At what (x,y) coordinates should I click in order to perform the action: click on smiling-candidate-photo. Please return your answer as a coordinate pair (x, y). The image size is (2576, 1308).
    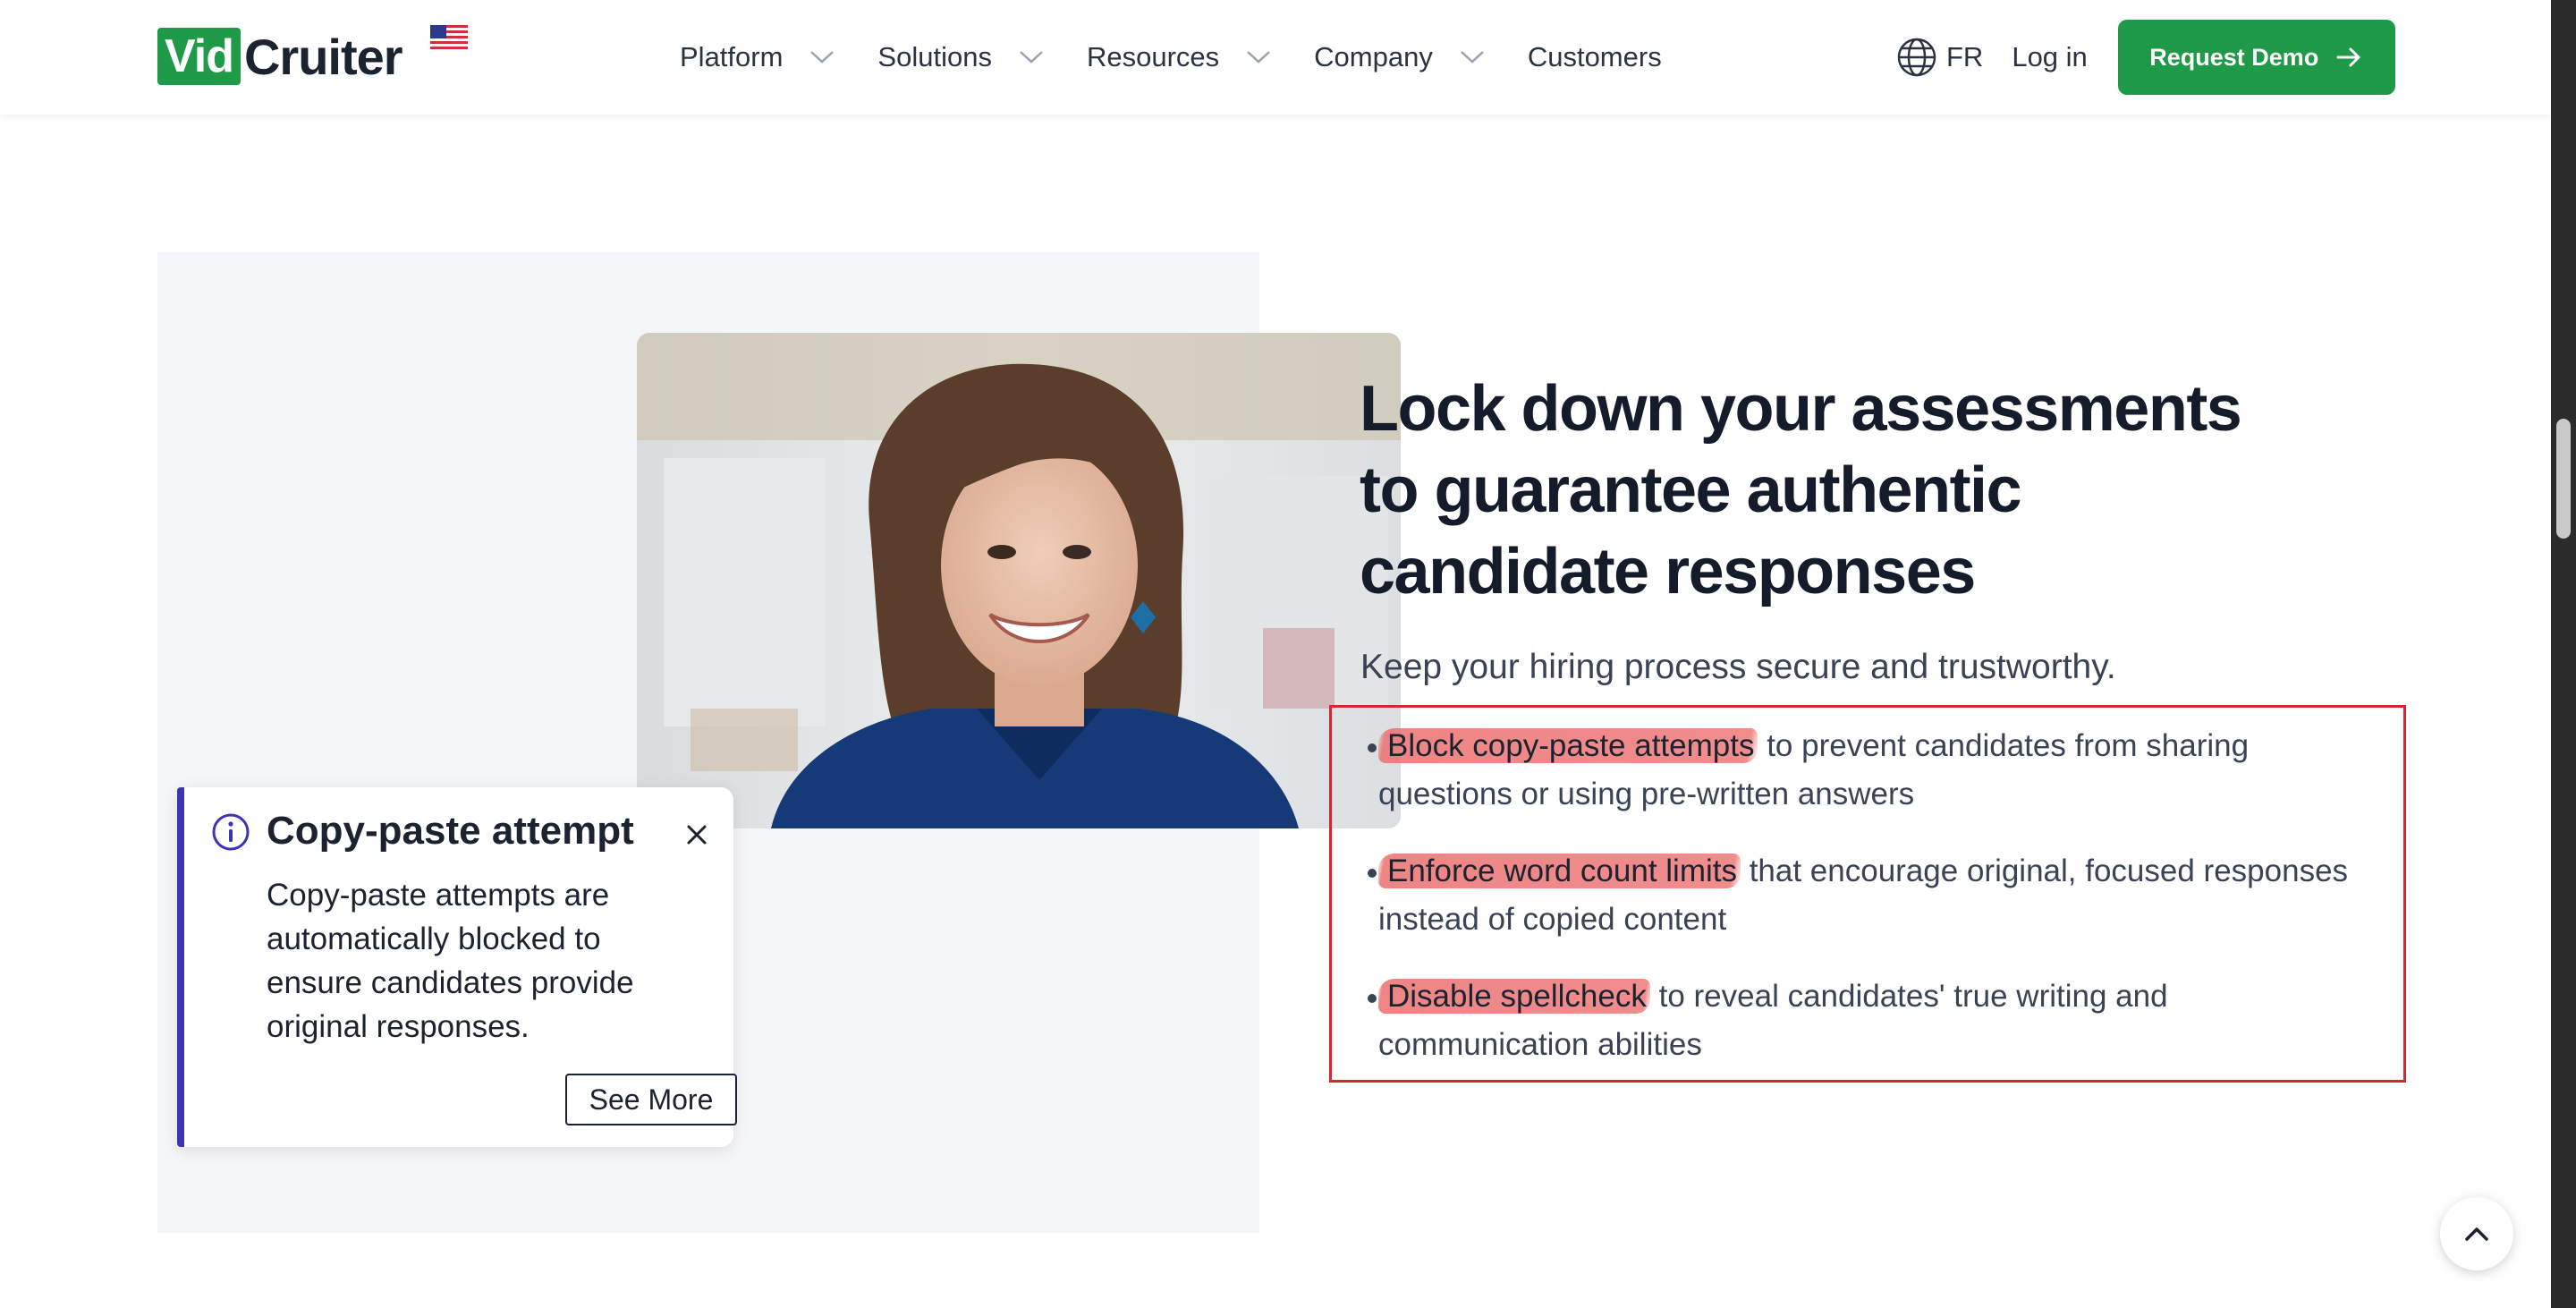
    Looking at the image, I should click on (1019, 580).